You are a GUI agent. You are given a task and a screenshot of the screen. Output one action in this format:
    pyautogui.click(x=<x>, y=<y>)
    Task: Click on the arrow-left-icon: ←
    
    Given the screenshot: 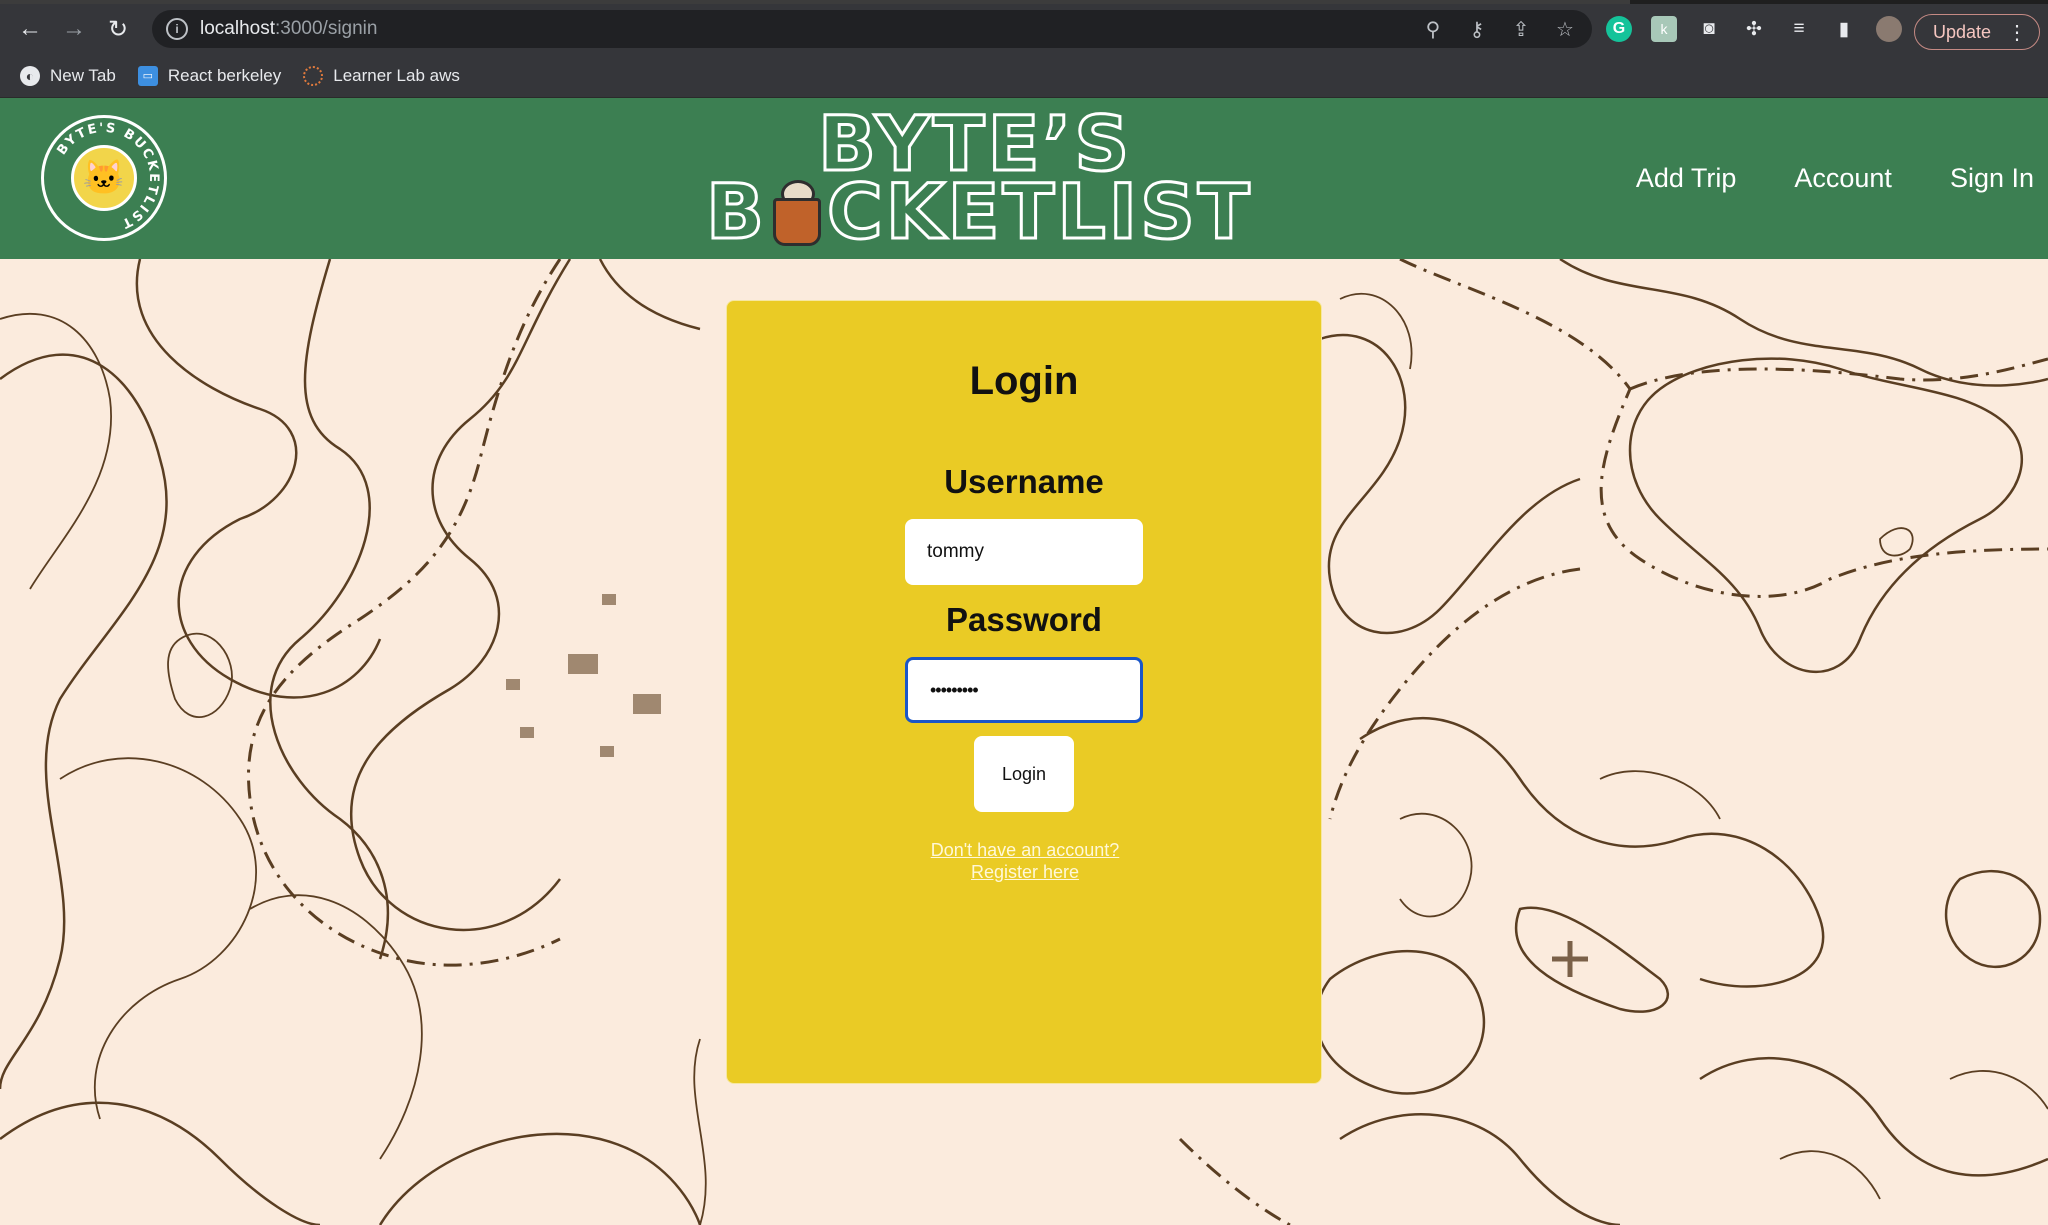 What is the action you would take?
    pyautogui.click(x=30, y=28)
    